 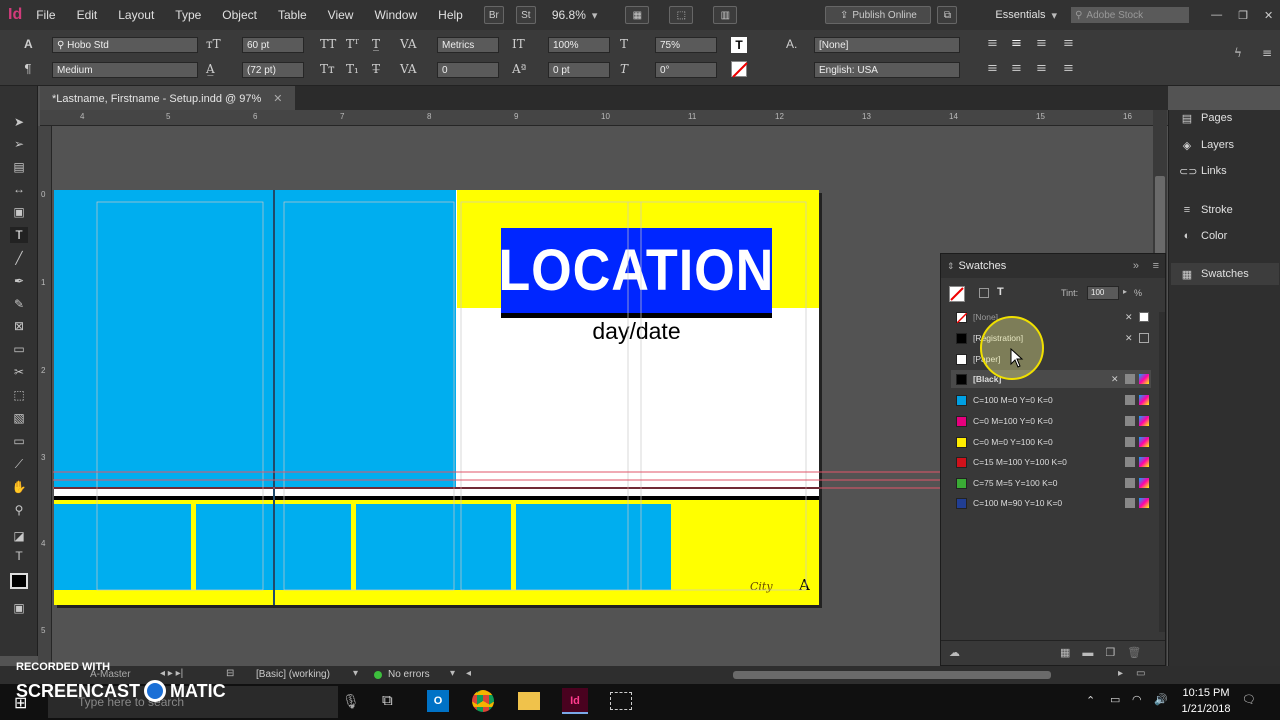 What do you see at coordinates (1238, 53) in the screenshot?
I see `lightning-icon: ϟ` at bounding box center [1238, 53].